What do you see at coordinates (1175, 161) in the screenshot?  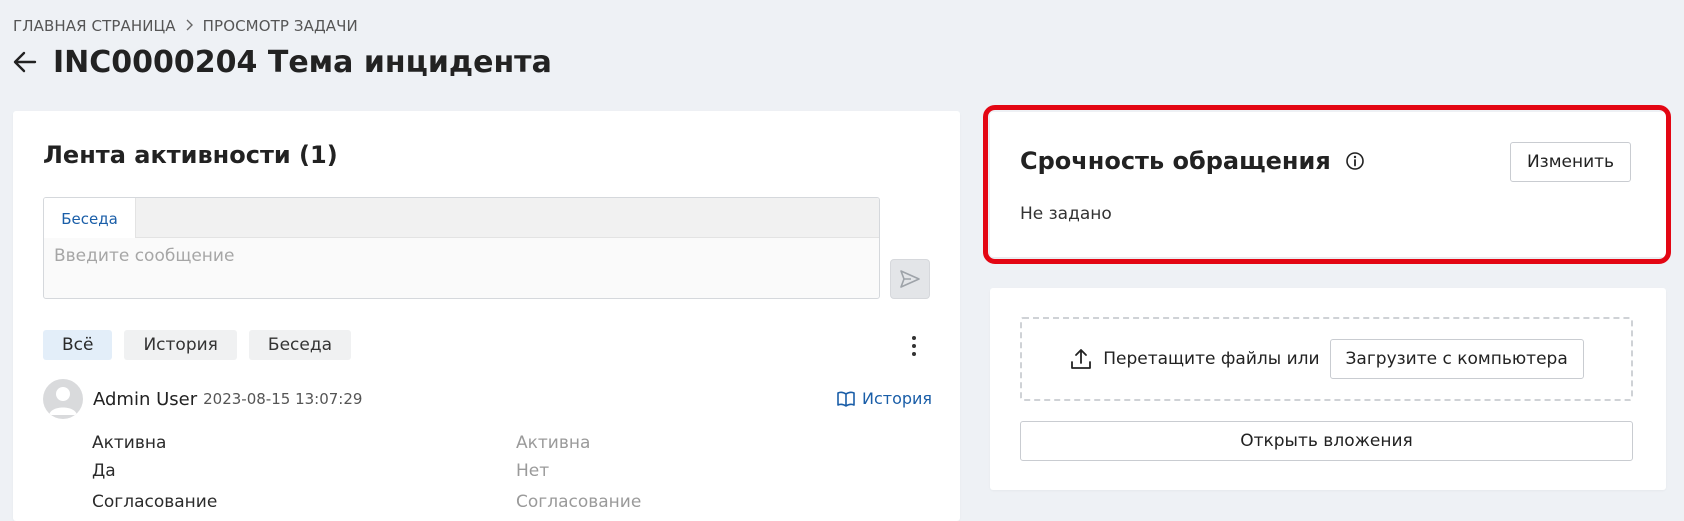 I see `urgency-title: Срочность обращения` at bounding box center [1175, 161].